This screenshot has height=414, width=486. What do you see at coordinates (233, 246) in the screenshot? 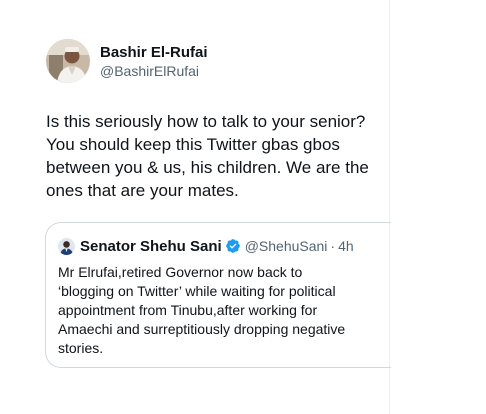
I see `verified-badge-icon` at bounding box center [233, 246].